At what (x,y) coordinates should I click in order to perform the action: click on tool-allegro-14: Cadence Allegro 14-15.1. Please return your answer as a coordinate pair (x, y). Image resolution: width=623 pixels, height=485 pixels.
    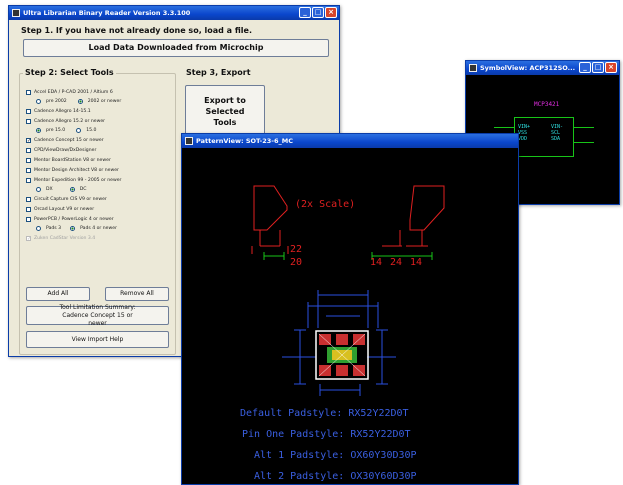
    Looking at the image, I should click on (58, 111).